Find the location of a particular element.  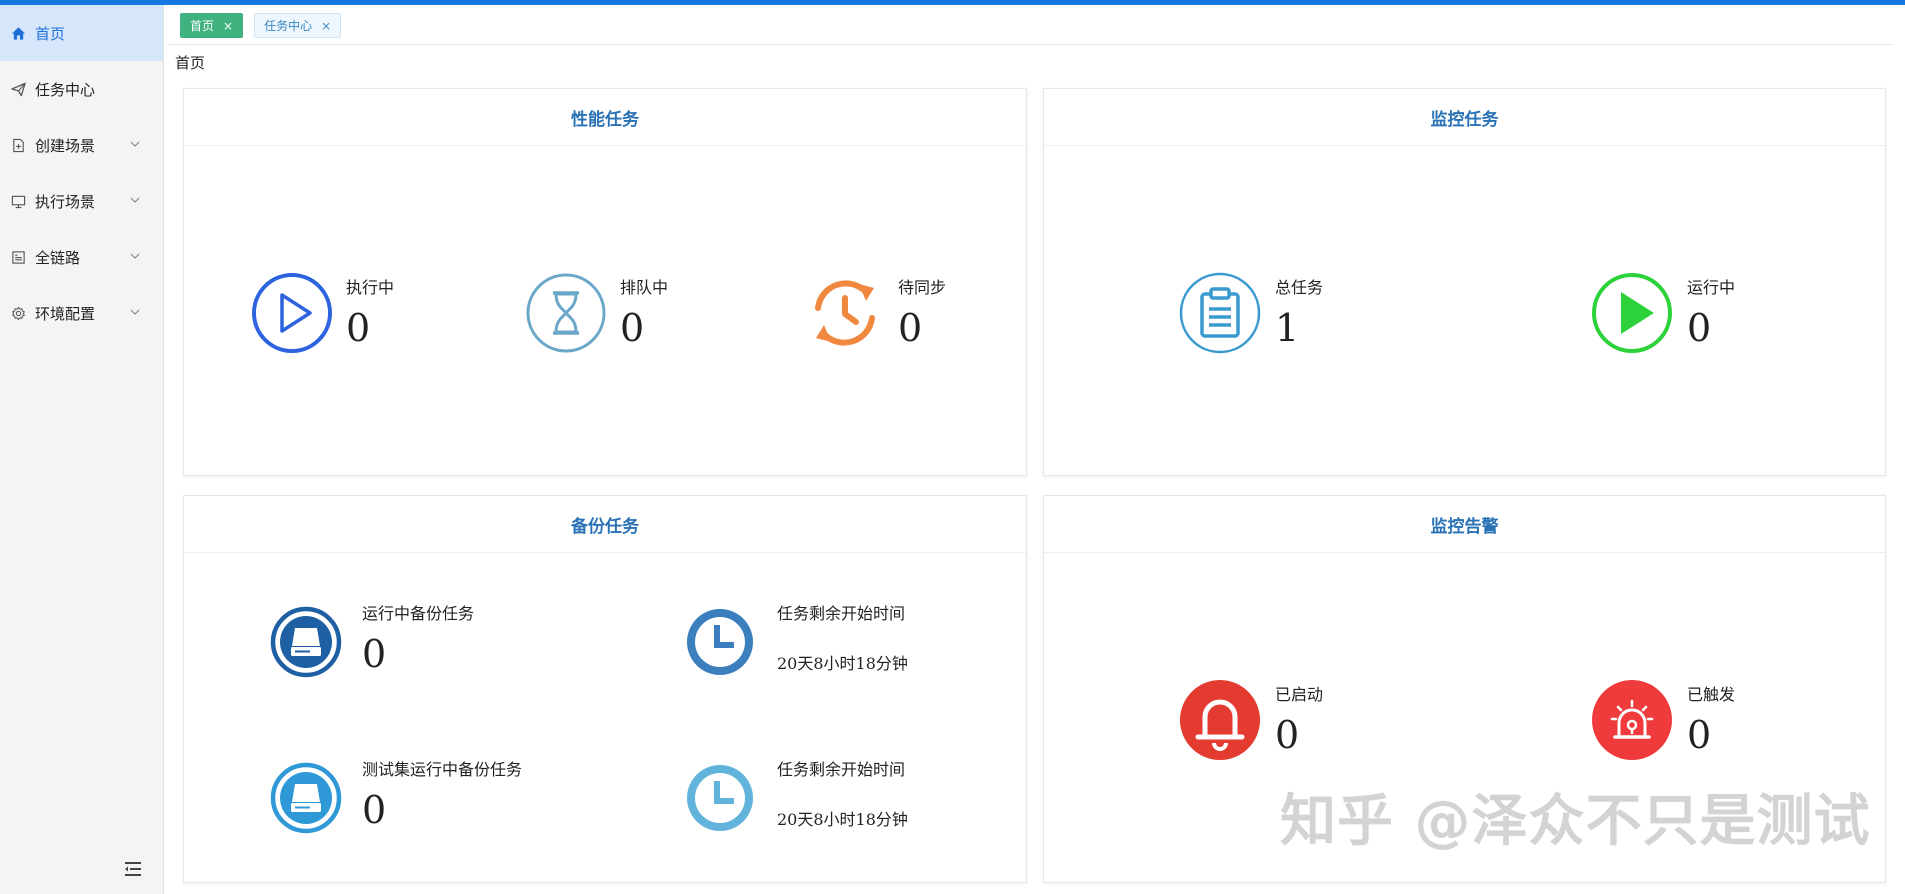

sidebar-item-label: 首页 is located at coordinates (50, 33).